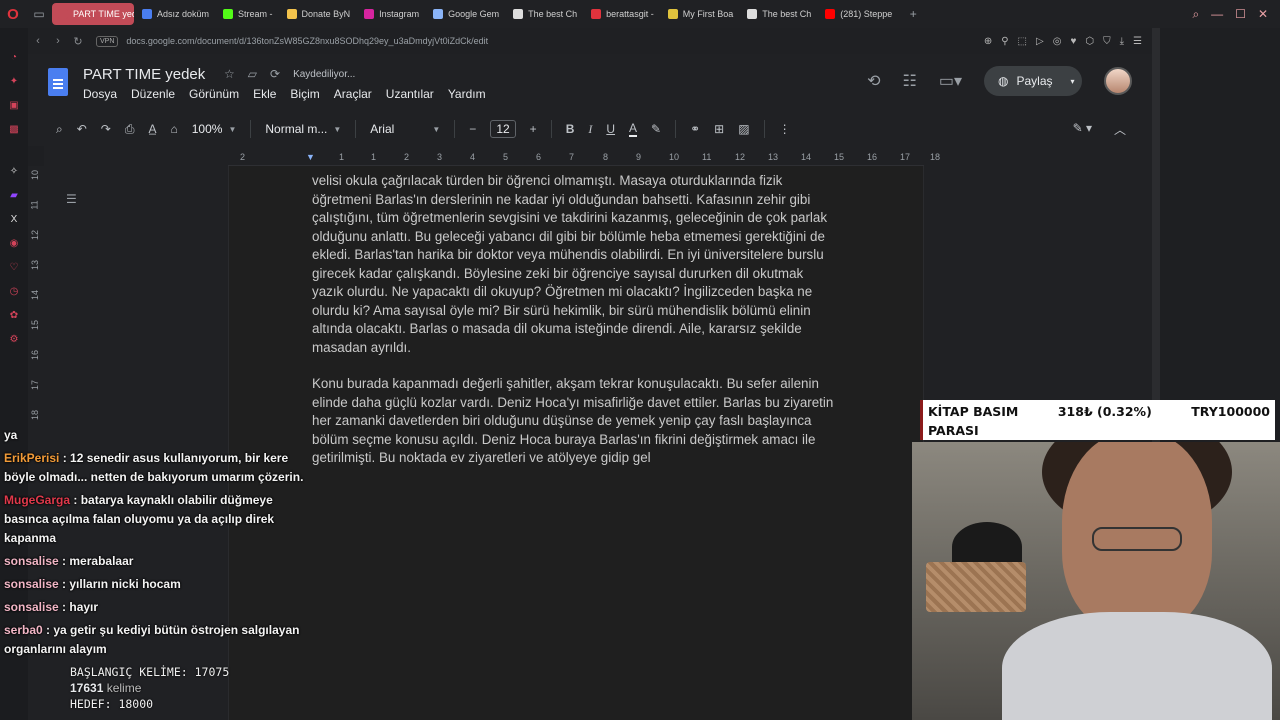  I want to click on collapse-menus-icon: ︿, so click(1120, 129).